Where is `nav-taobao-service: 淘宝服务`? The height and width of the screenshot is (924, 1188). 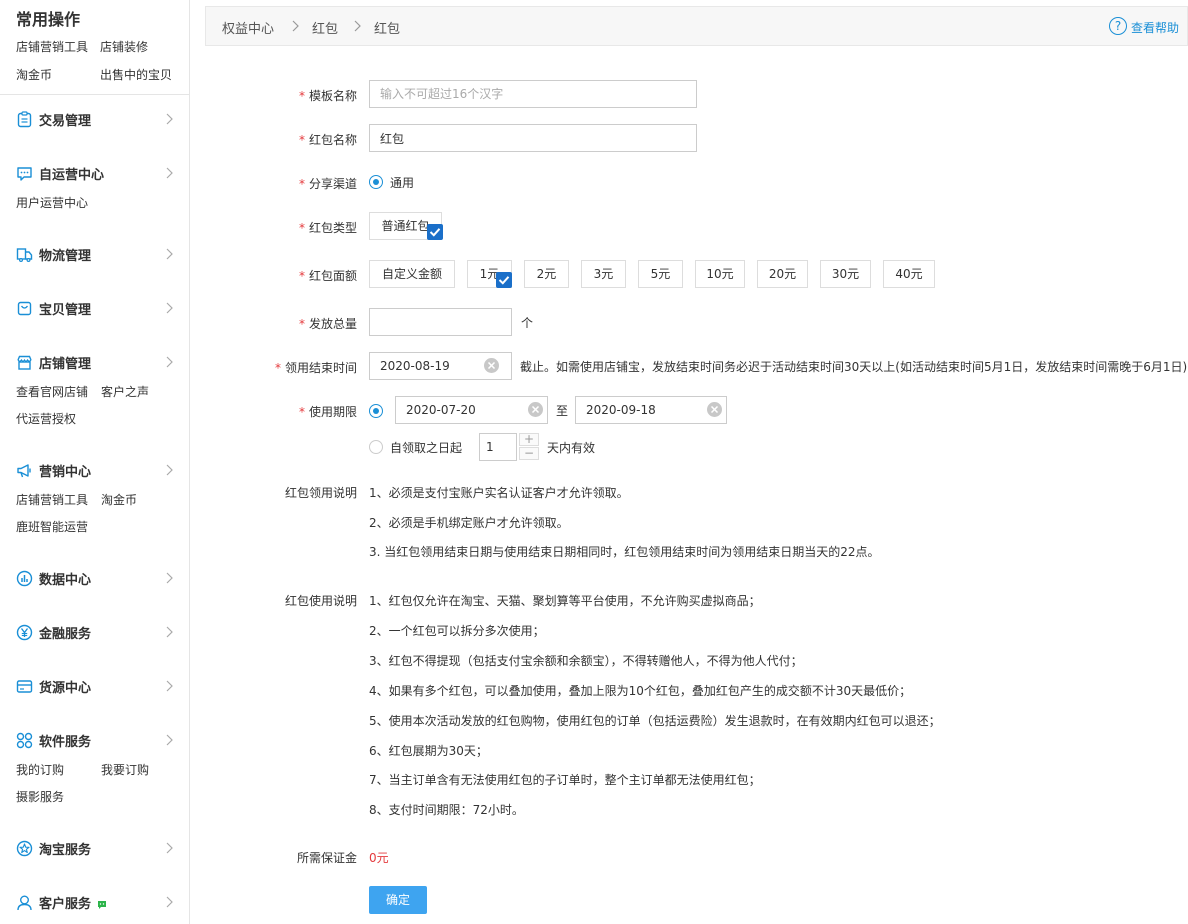
nav-taobao-service: 淘宝服务 is located at coordinates (94, 848).